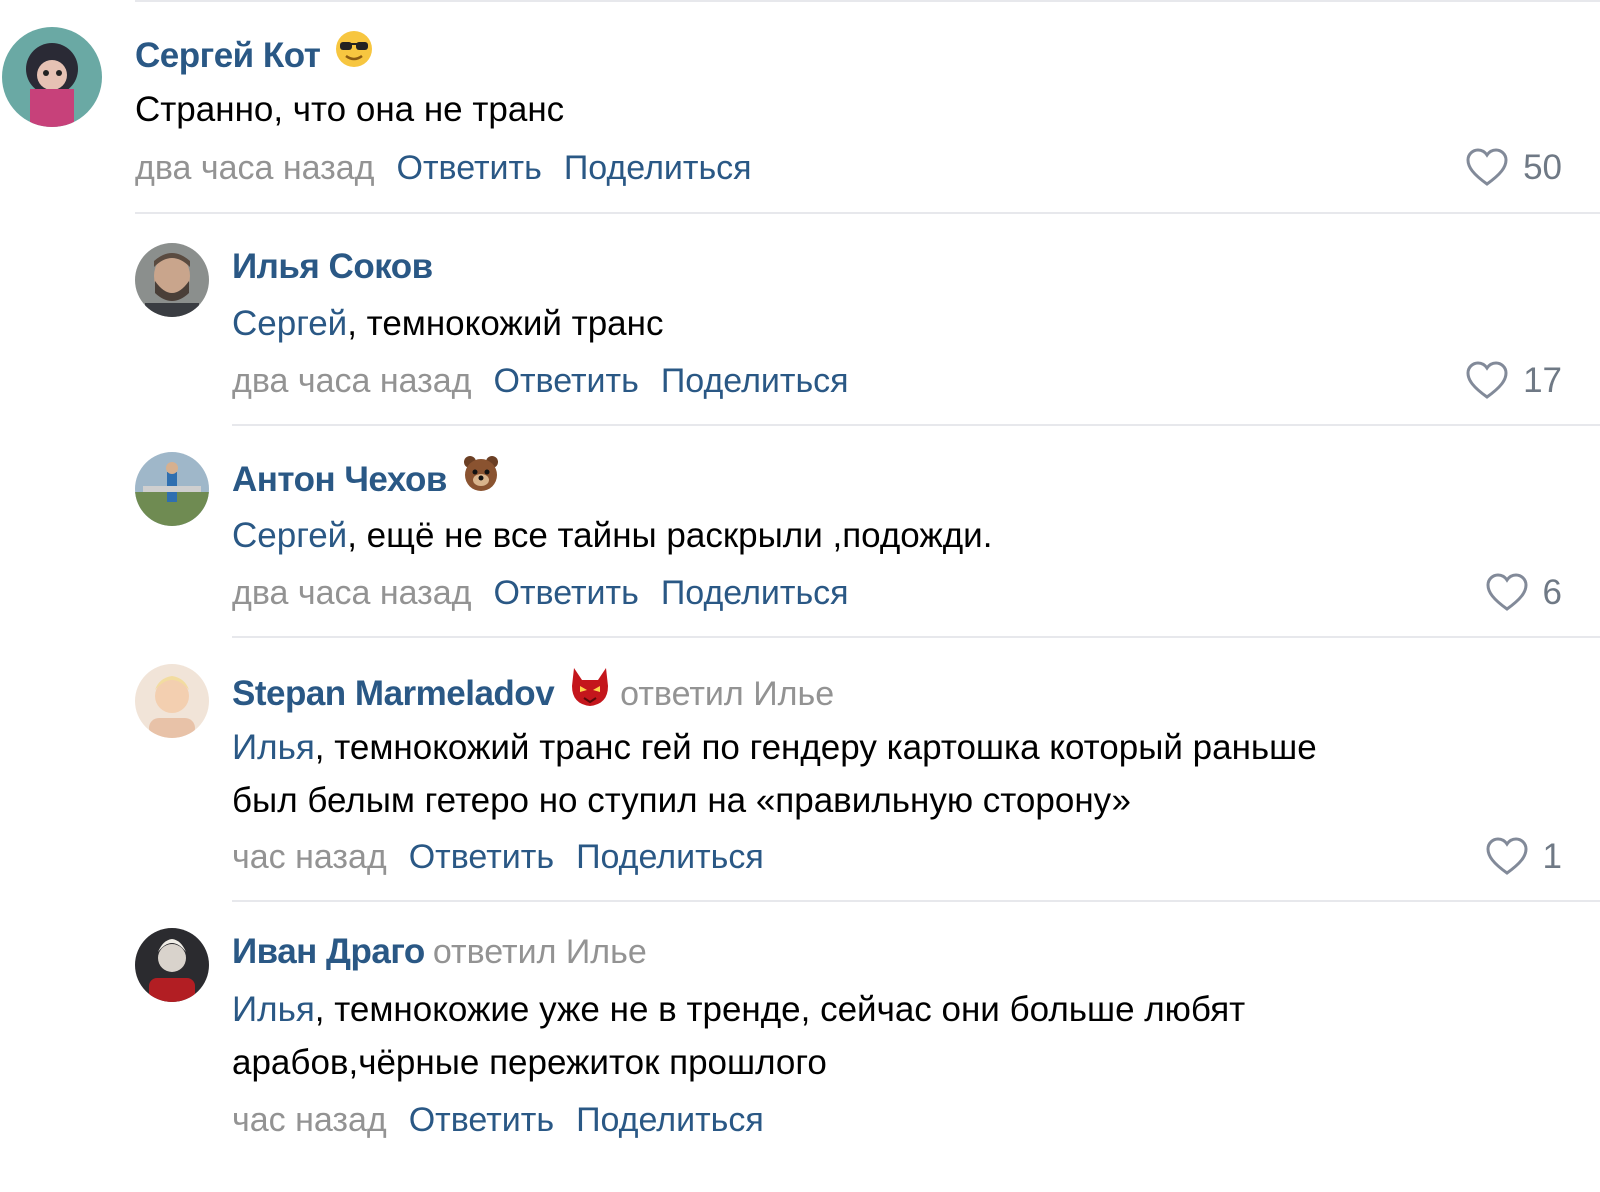 This screenshot has height=1192, width=1600. Describe the element at coordinates (328, 951) in the screenshot. I see `author-name: Иван Драго` at that location.